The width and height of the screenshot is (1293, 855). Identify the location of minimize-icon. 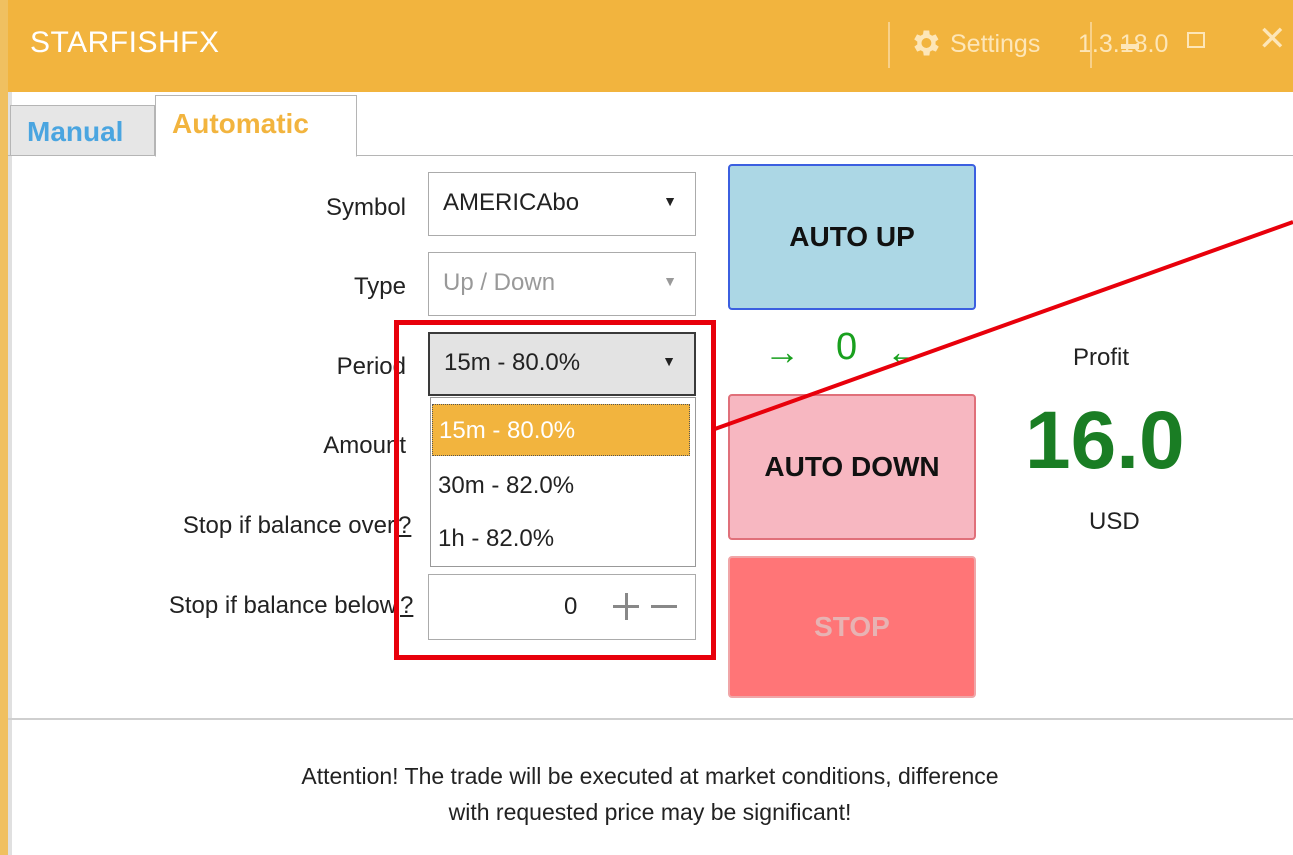
(1130, 46).